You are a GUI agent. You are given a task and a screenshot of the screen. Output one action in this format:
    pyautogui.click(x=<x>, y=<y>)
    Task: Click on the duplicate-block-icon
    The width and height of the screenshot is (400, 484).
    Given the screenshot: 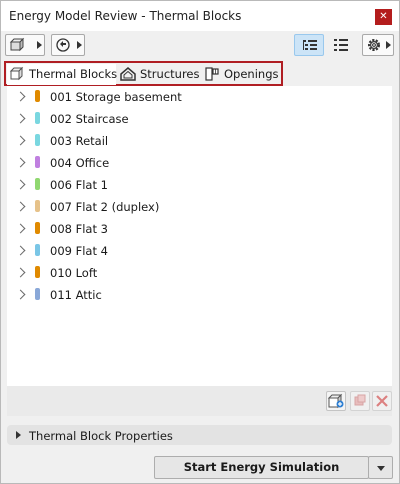 What is the action you would take?
    pyautogui.click(x=360, y=400)
    